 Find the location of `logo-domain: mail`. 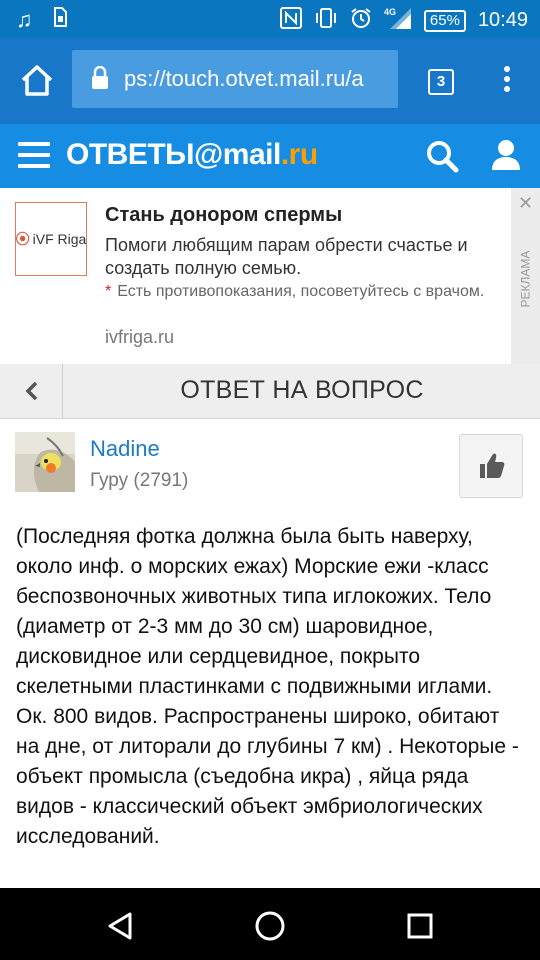

logo-domain: mail is located at coordinates (252, 154).